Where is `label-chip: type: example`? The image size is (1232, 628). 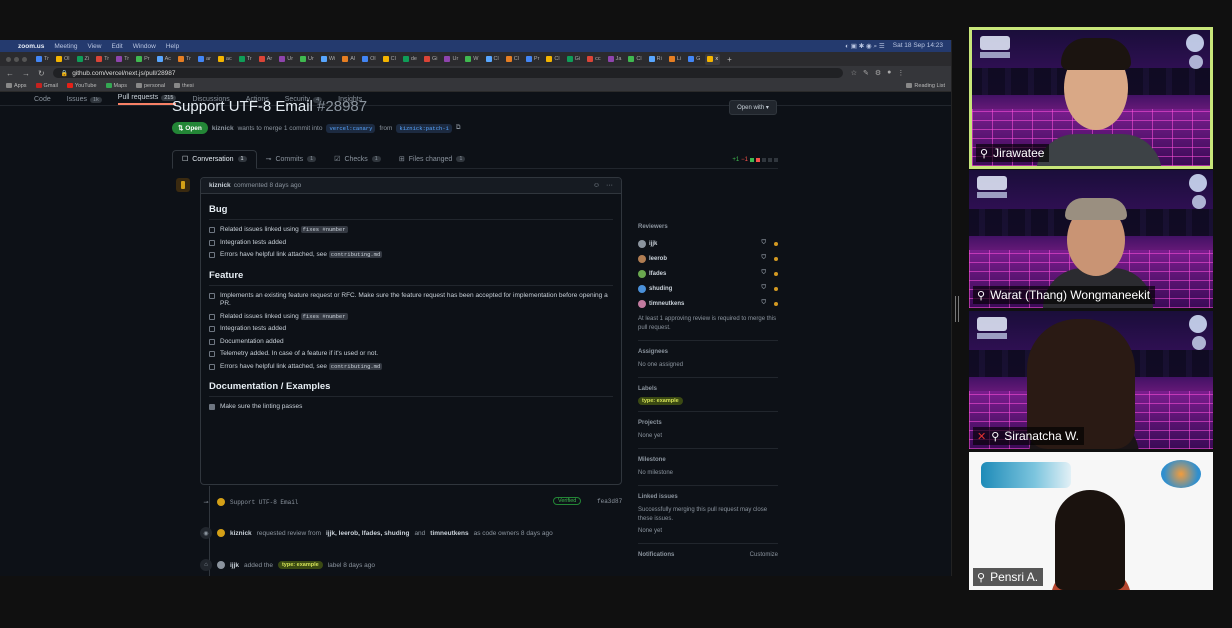
label-chip: type: example is located at coordinates (660, 401).